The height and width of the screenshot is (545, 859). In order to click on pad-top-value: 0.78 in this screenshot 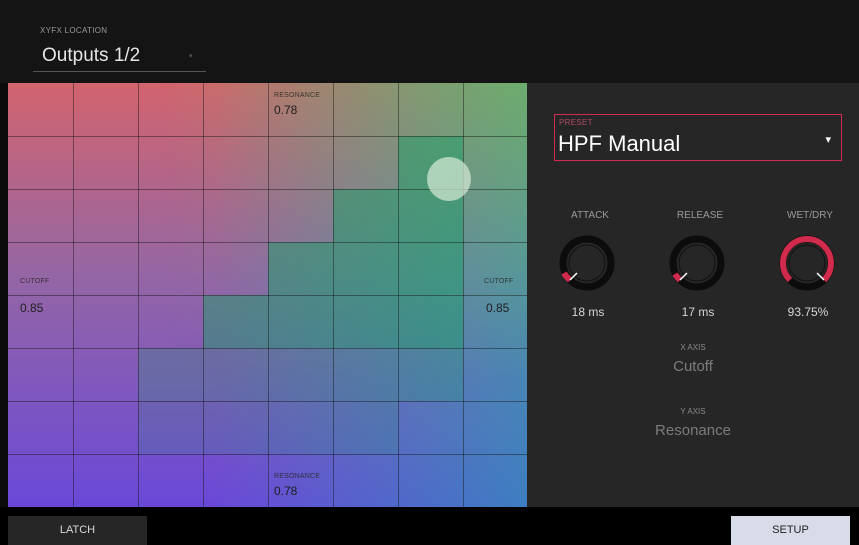, I will do `click(286, 110)`.